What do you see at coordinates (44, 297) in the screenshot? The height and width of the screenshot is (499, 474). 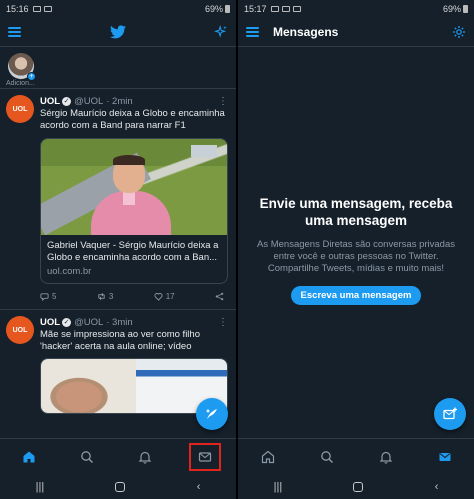 I see `reply-icon` at bounding box center [44, 297].